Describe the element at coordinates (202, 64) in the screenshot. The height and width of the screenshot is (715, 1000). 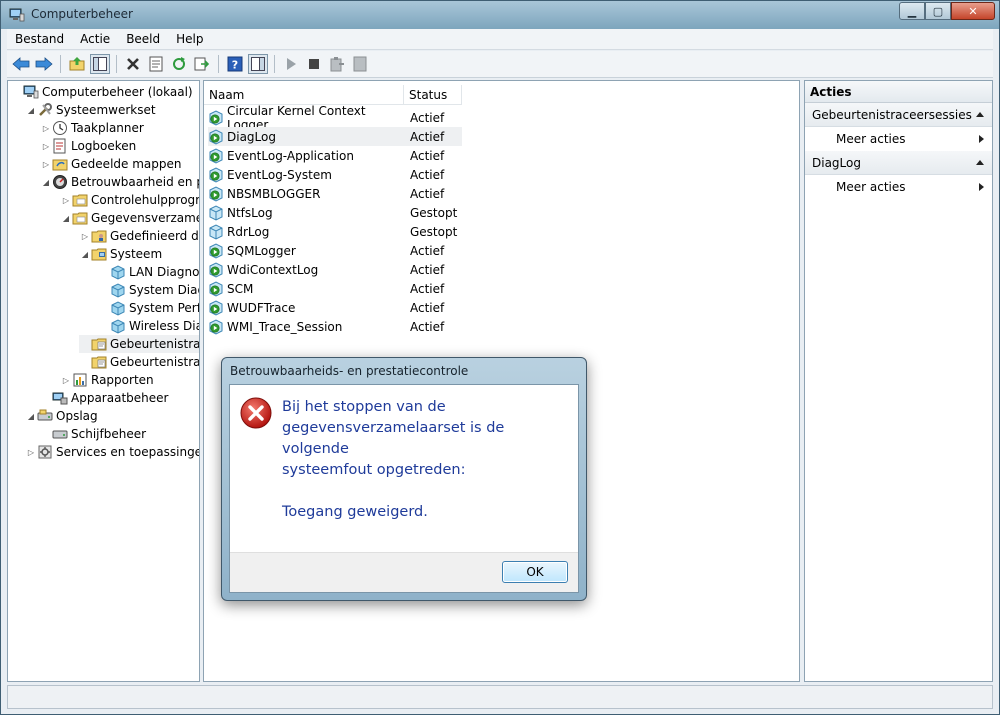
I see `export-list-button` at that location.